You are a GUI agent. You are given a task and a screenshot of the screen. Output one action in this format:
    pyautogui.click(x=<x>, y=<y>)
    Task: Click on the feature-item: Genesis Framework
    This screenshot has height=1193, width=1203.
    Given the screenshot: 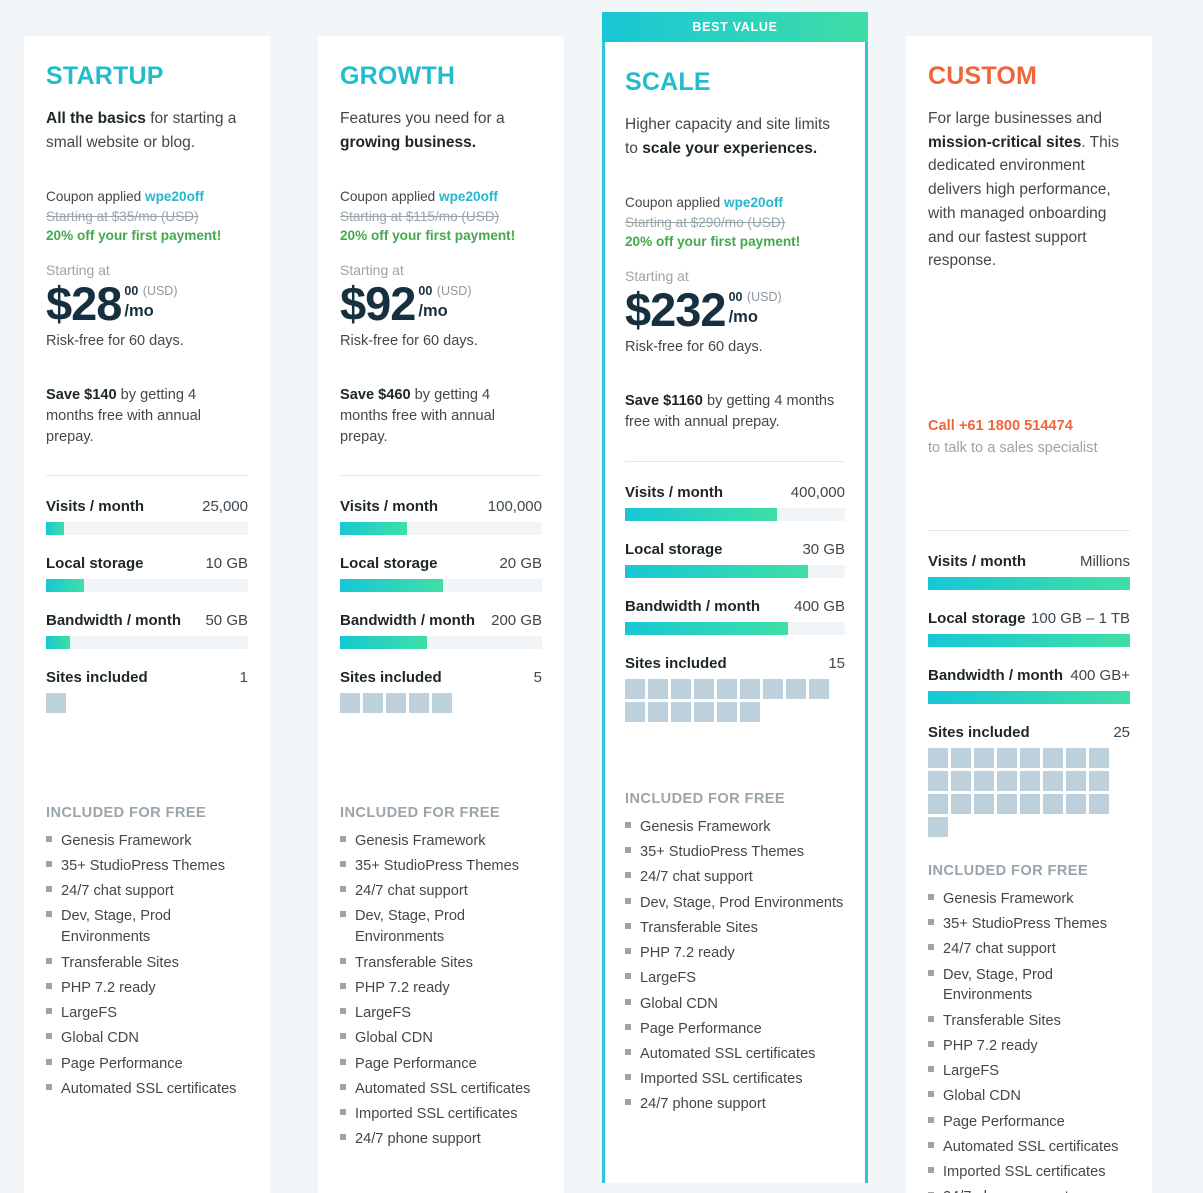 What is the action you would take?
    pyautogui.click(x=735, y=827)
    